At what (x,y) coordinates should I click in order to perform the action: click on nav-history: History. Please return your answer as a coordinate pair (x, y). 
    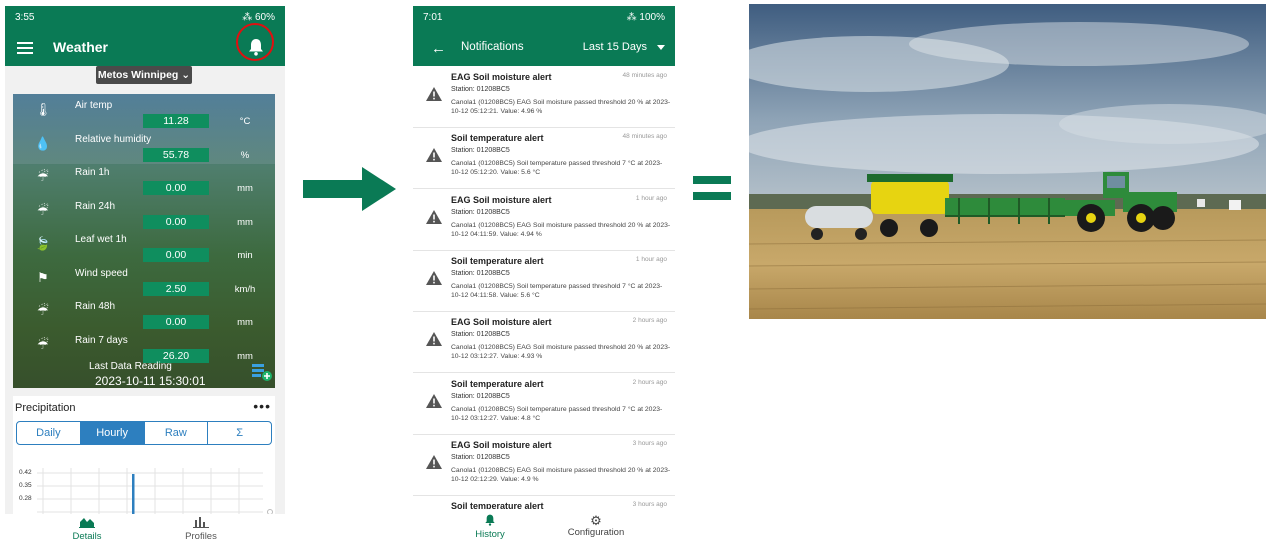
    Looking at the image, I should click on (490, 527).